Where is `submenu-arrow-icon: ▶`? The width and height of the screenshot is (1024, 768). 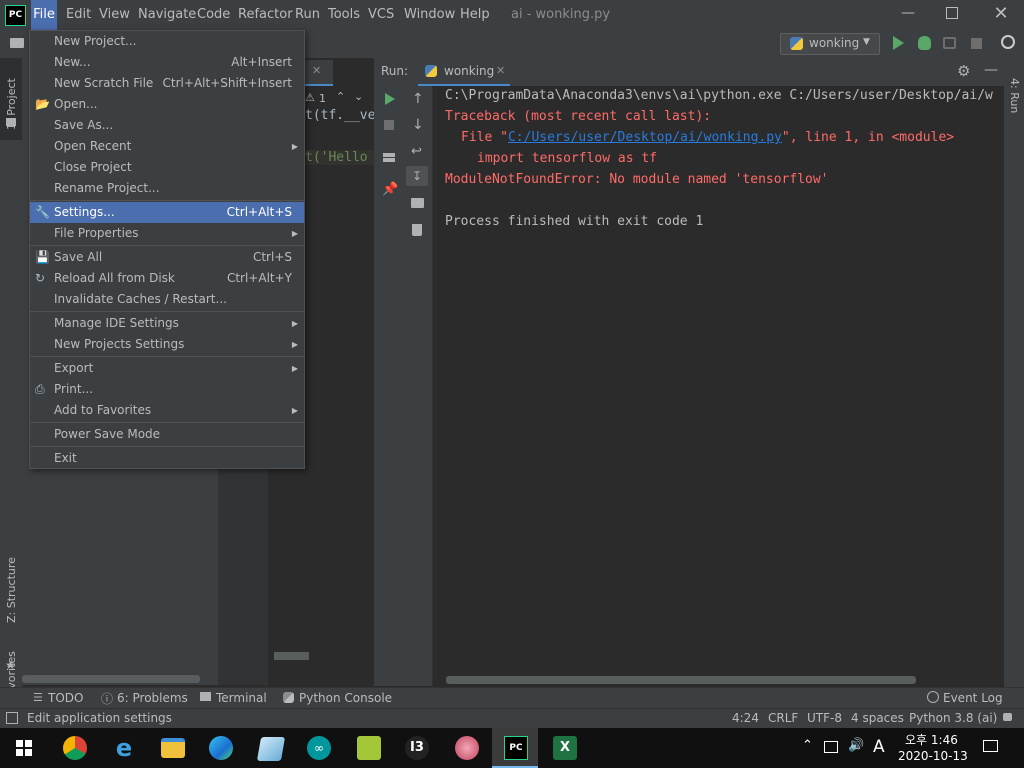
submenu-arrow-icon: ▶ is located at coordinates (294, 233).